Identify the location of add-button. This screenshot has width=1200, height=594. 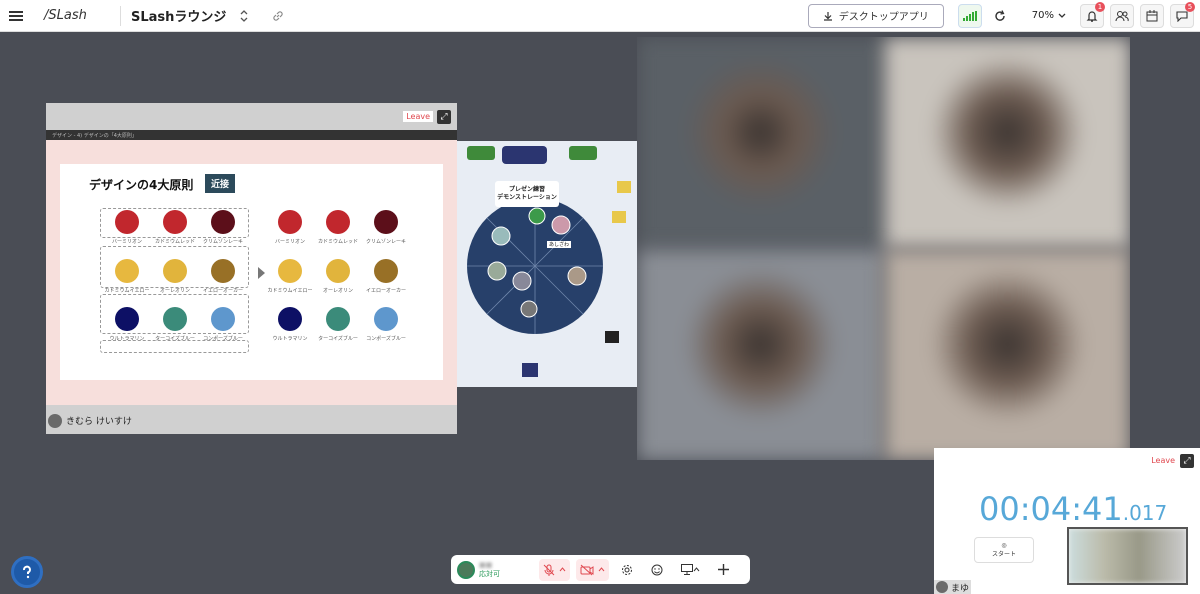
(723, 570).